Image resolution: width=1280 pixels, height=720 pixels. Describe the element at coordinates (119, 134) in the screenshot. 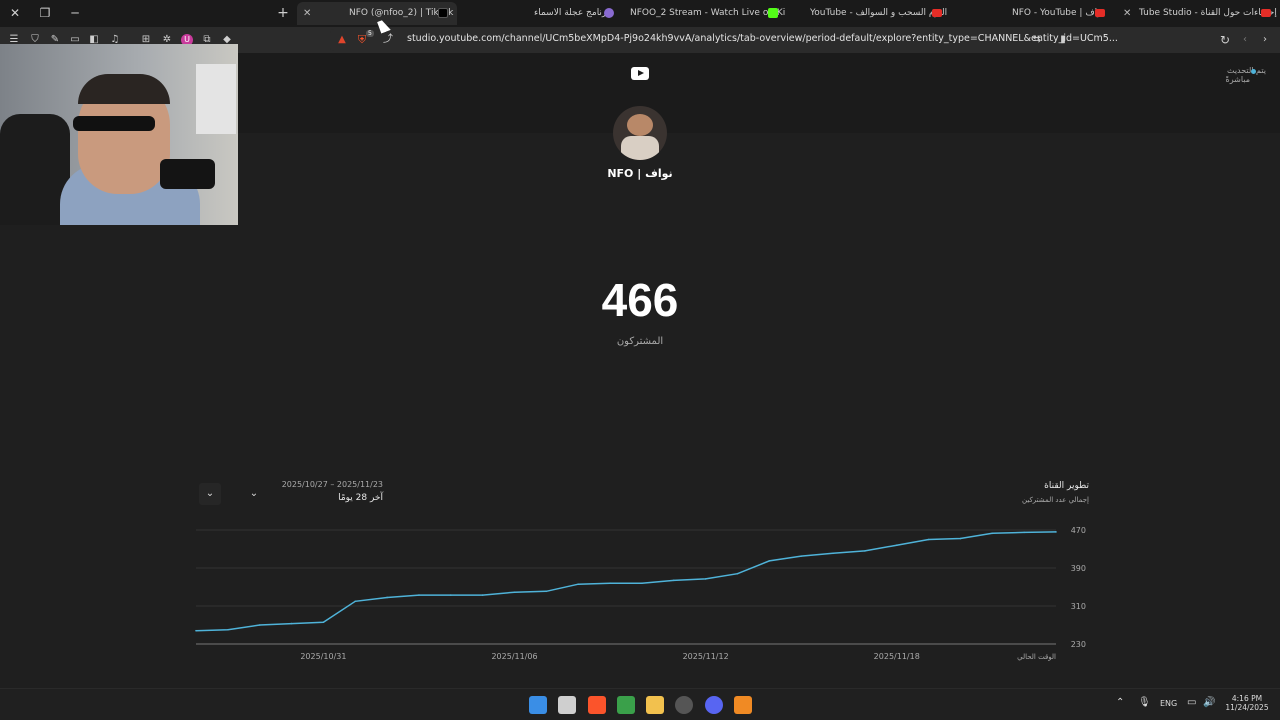

I see `webcam-overlay` at that location.